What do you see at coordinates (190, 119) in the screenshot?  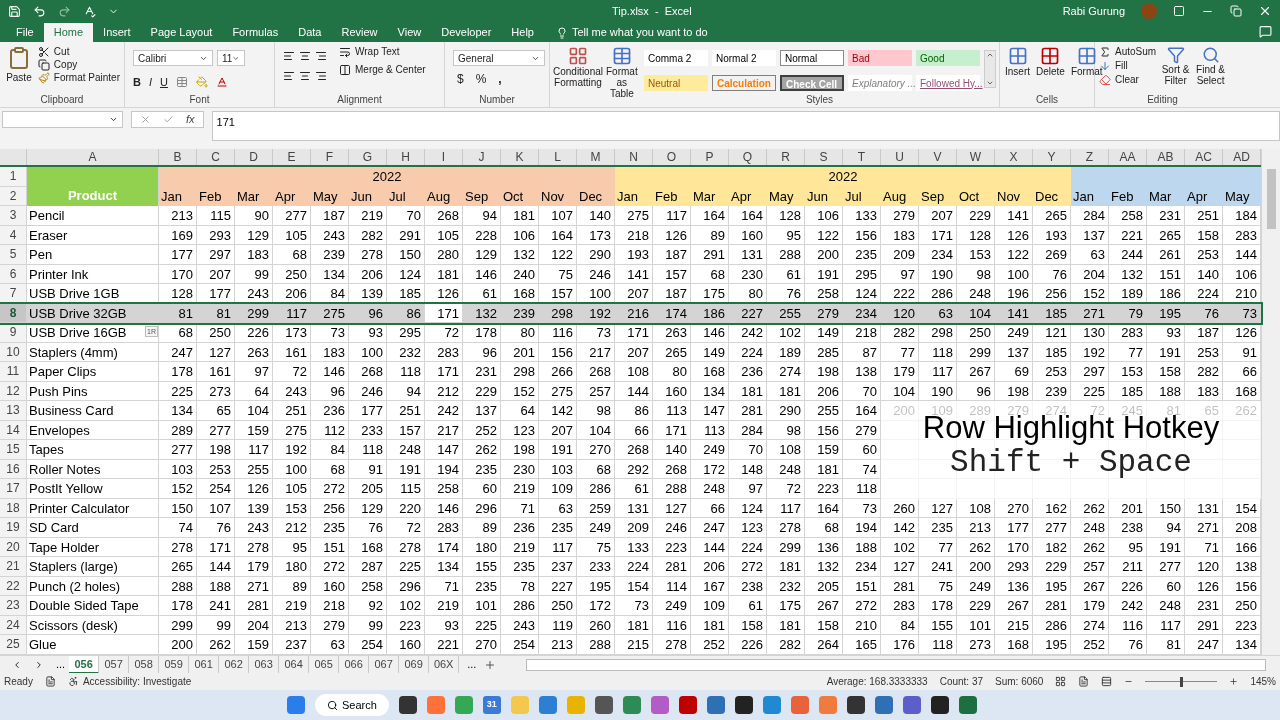 I see `insert-function-button: fx` at bounding box center [190, 119].